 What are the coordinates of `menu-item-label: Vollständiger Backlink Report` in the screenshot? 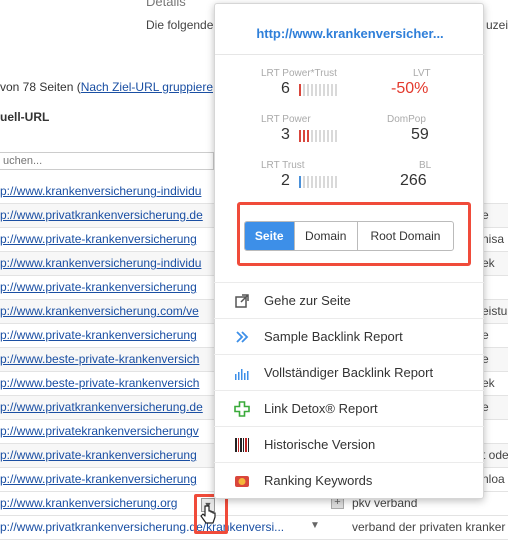 It's located at (349, 372).